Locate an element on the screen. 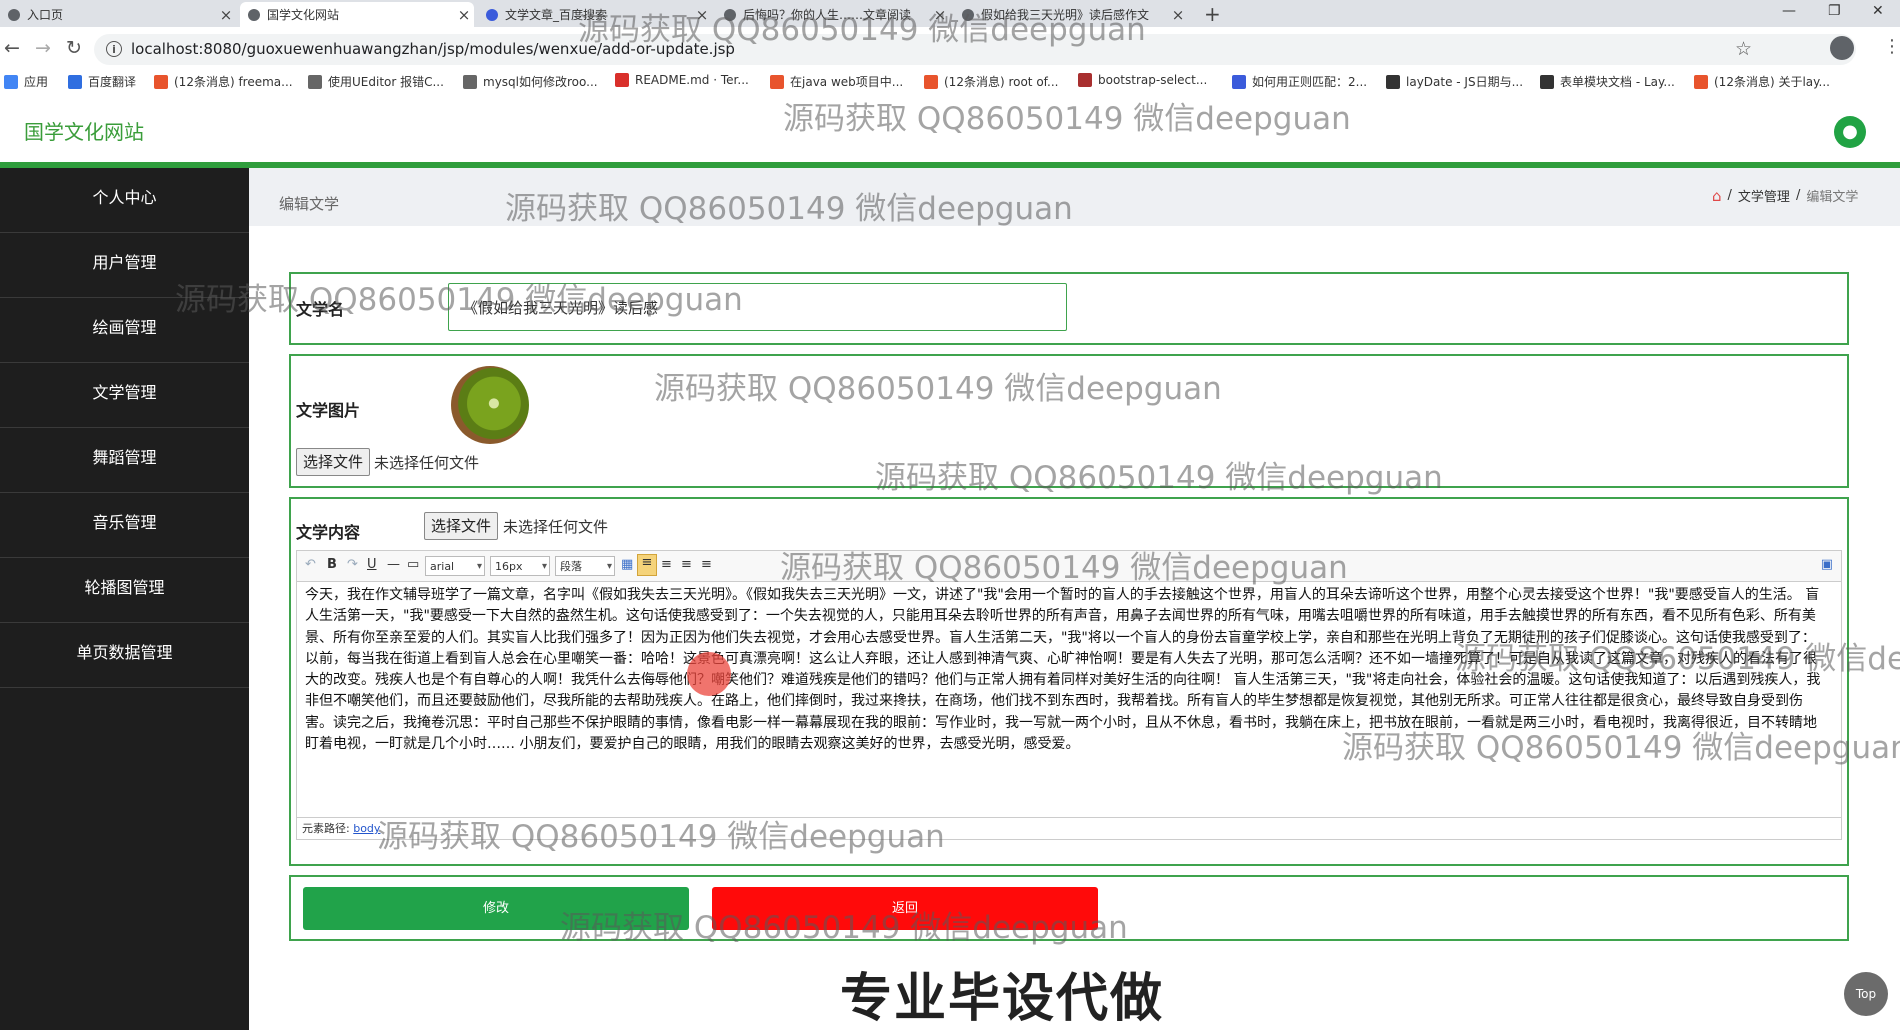 The width and height of the screenshot is (1900, 1031). restore-icon: ❐ is located at coordinates (1834, 11).